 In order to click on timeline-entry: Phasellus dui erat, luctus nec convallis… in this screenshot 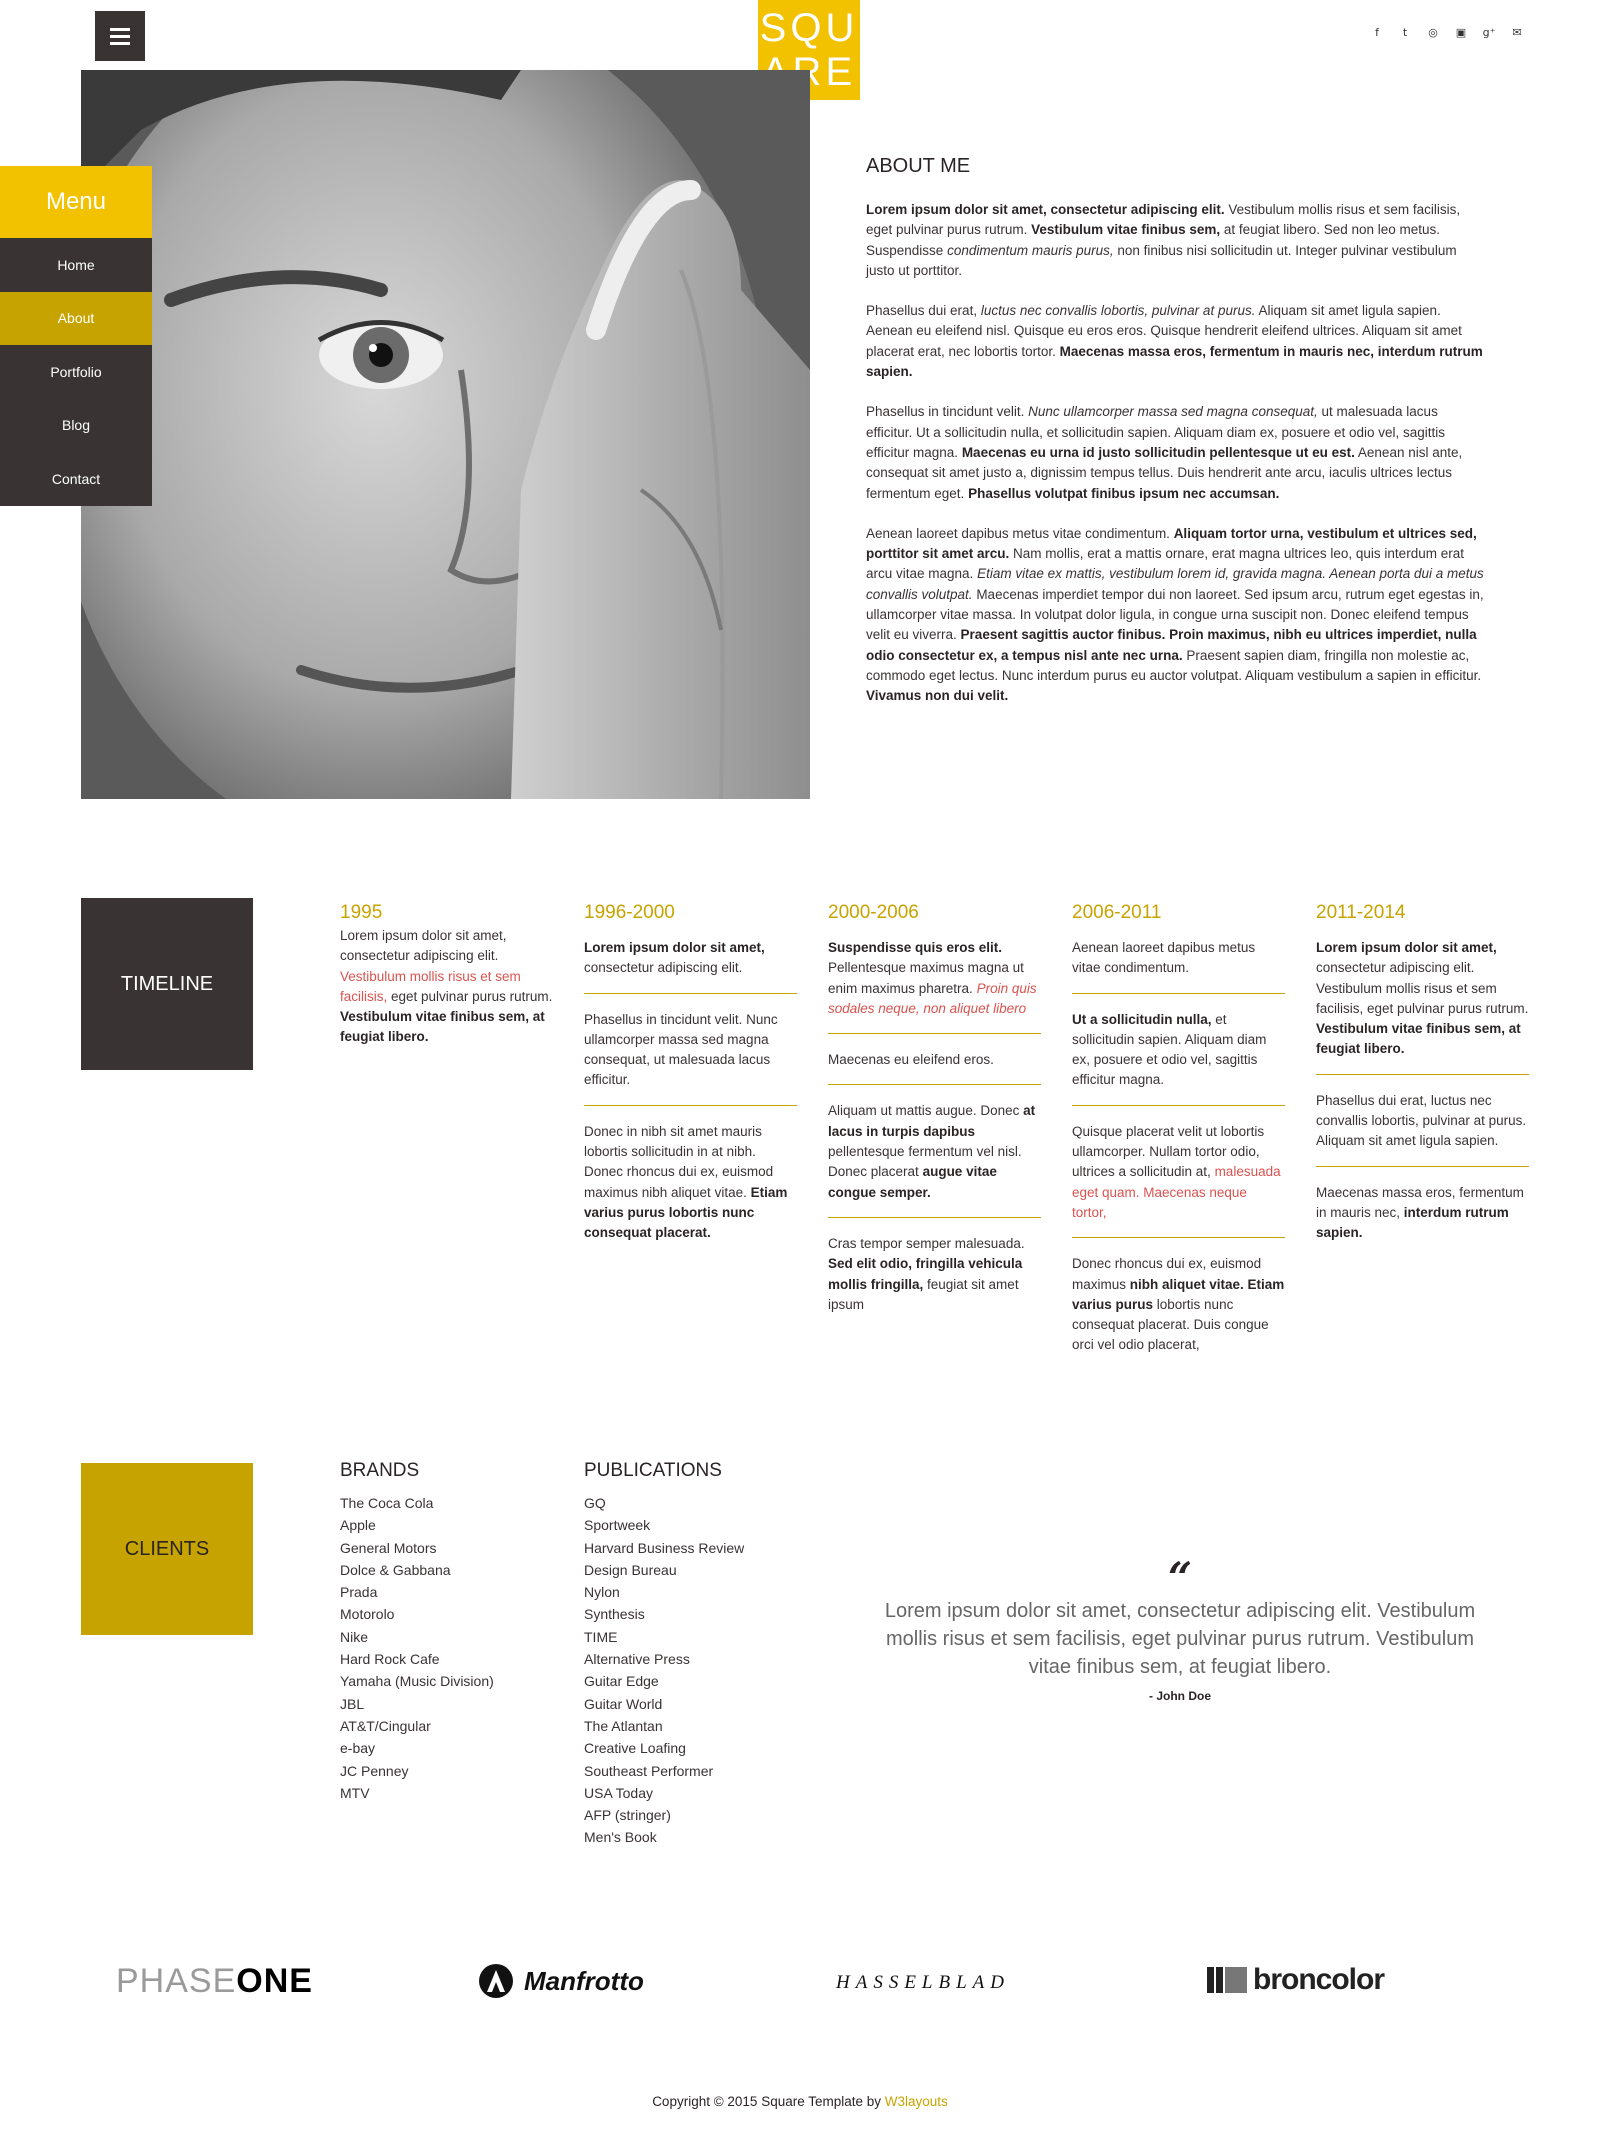, I will do `click(1422, 1129)`.